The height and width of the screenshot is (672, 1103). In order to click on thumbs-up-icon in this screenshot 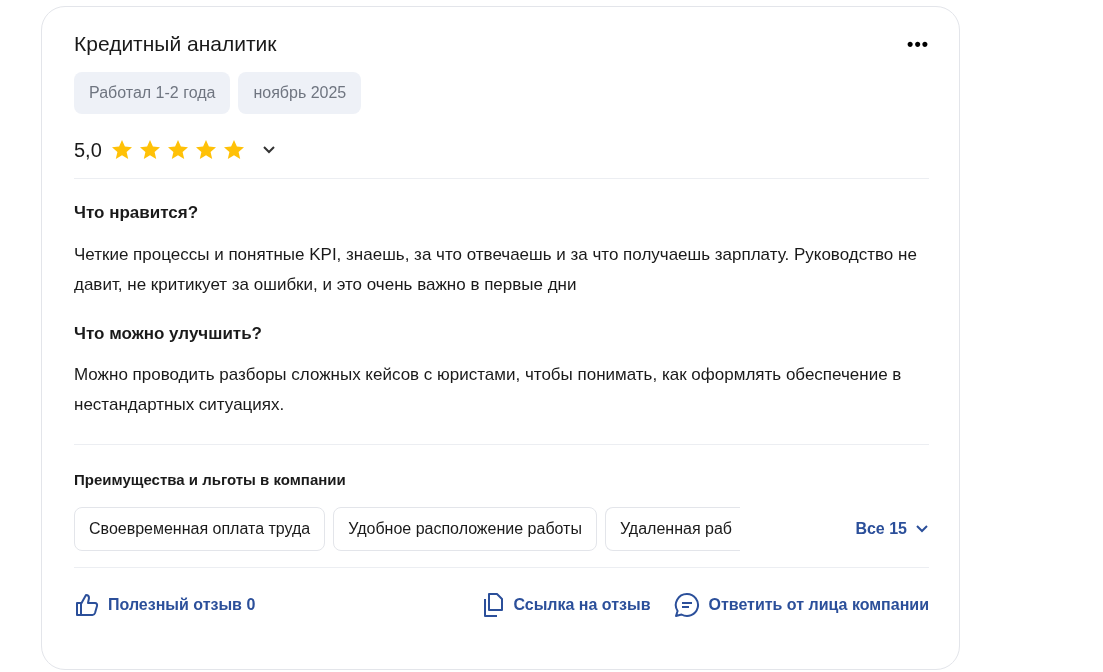, I will do `click(87, 605)`.